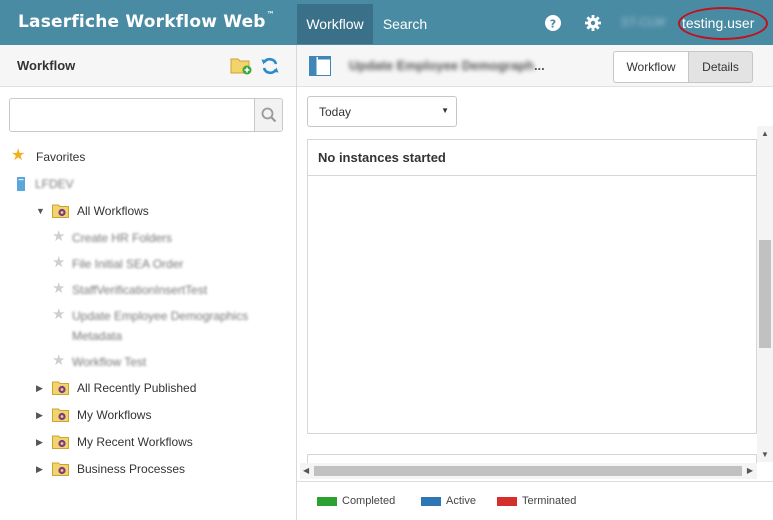 The height and width of the screenshot is (520, 773). What do you see at coordinates (405, 24) in the screenshot?
I see `tab-search: Search` at bounding box center [405, 24].